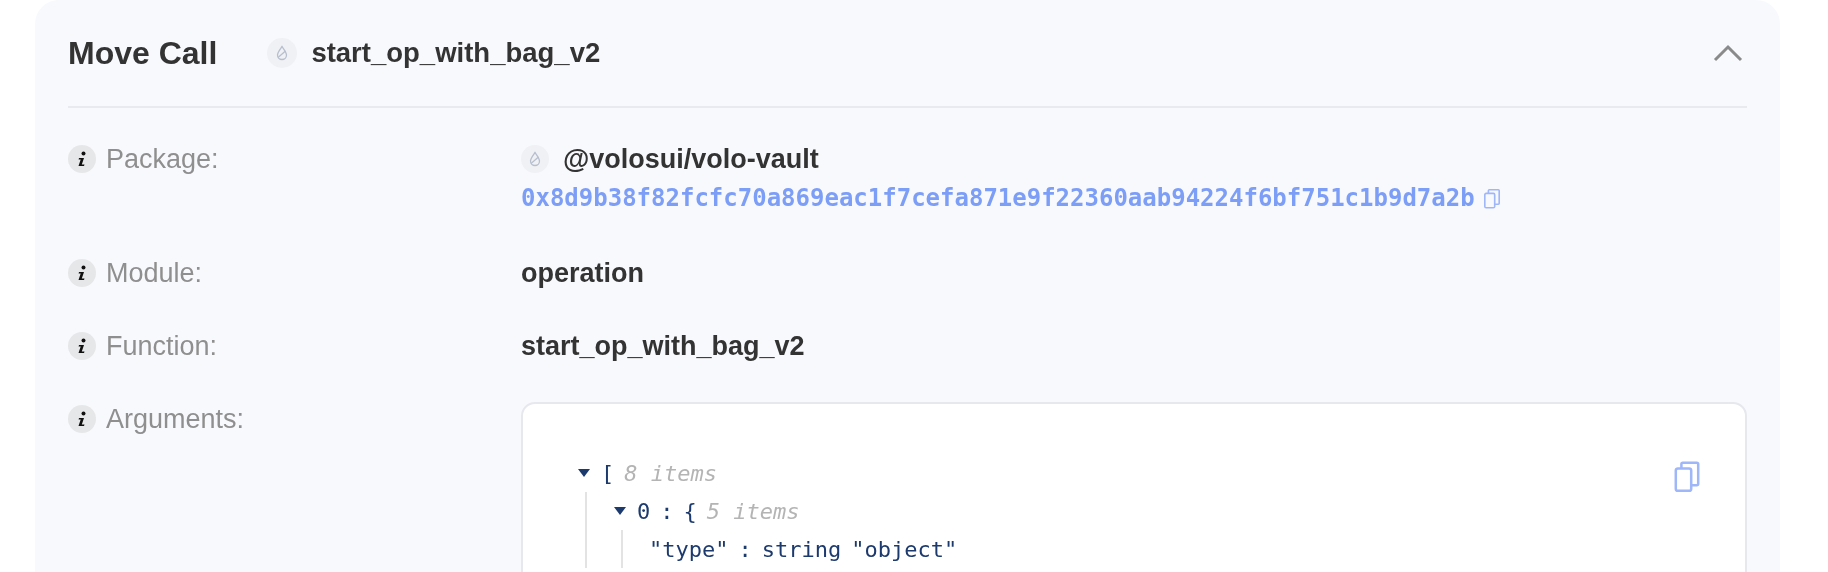 This screenshot has width=1828, height=572. What do you see at coordinates (689, 549) in the screenshot?
I see `json-key: "type"` at bounding box center [689, 549].